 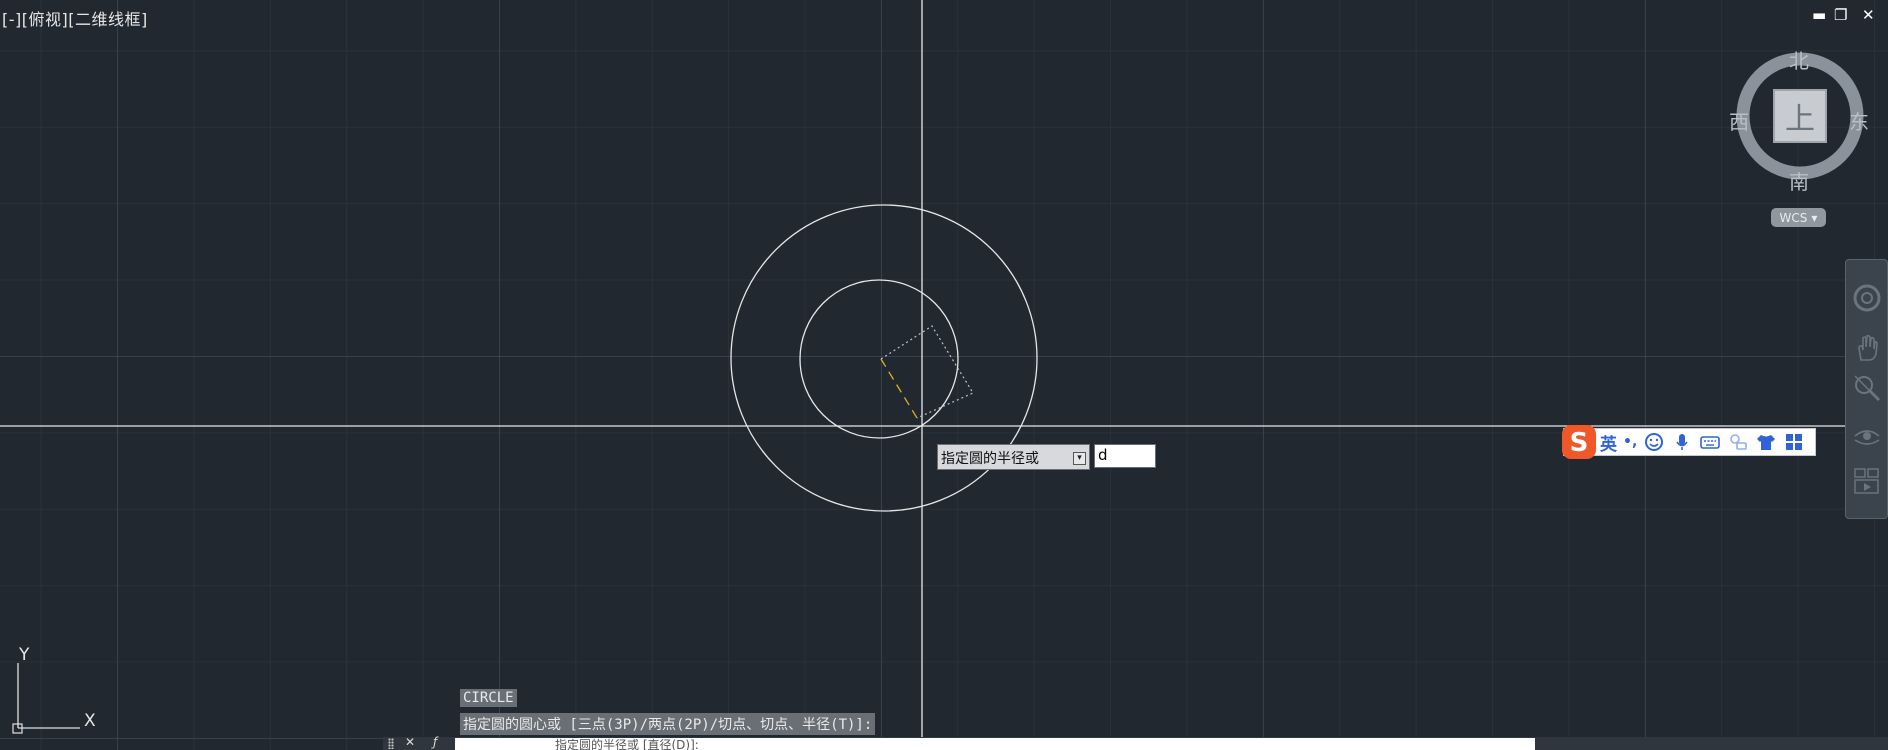 I want to click on showmotion-icon, so click(x=1867, y=481).